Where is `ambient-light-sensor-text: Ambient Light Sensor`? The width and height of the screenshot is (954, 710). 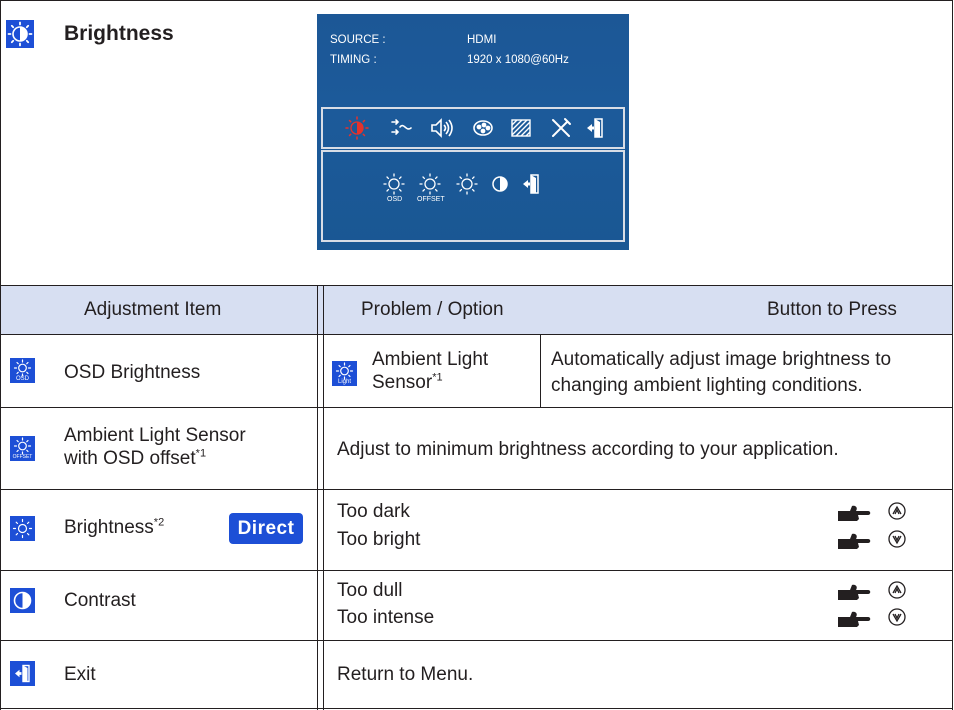 ambient-light-sensor-text: Ambient Light Sensor is located at coordinates (430, 371).